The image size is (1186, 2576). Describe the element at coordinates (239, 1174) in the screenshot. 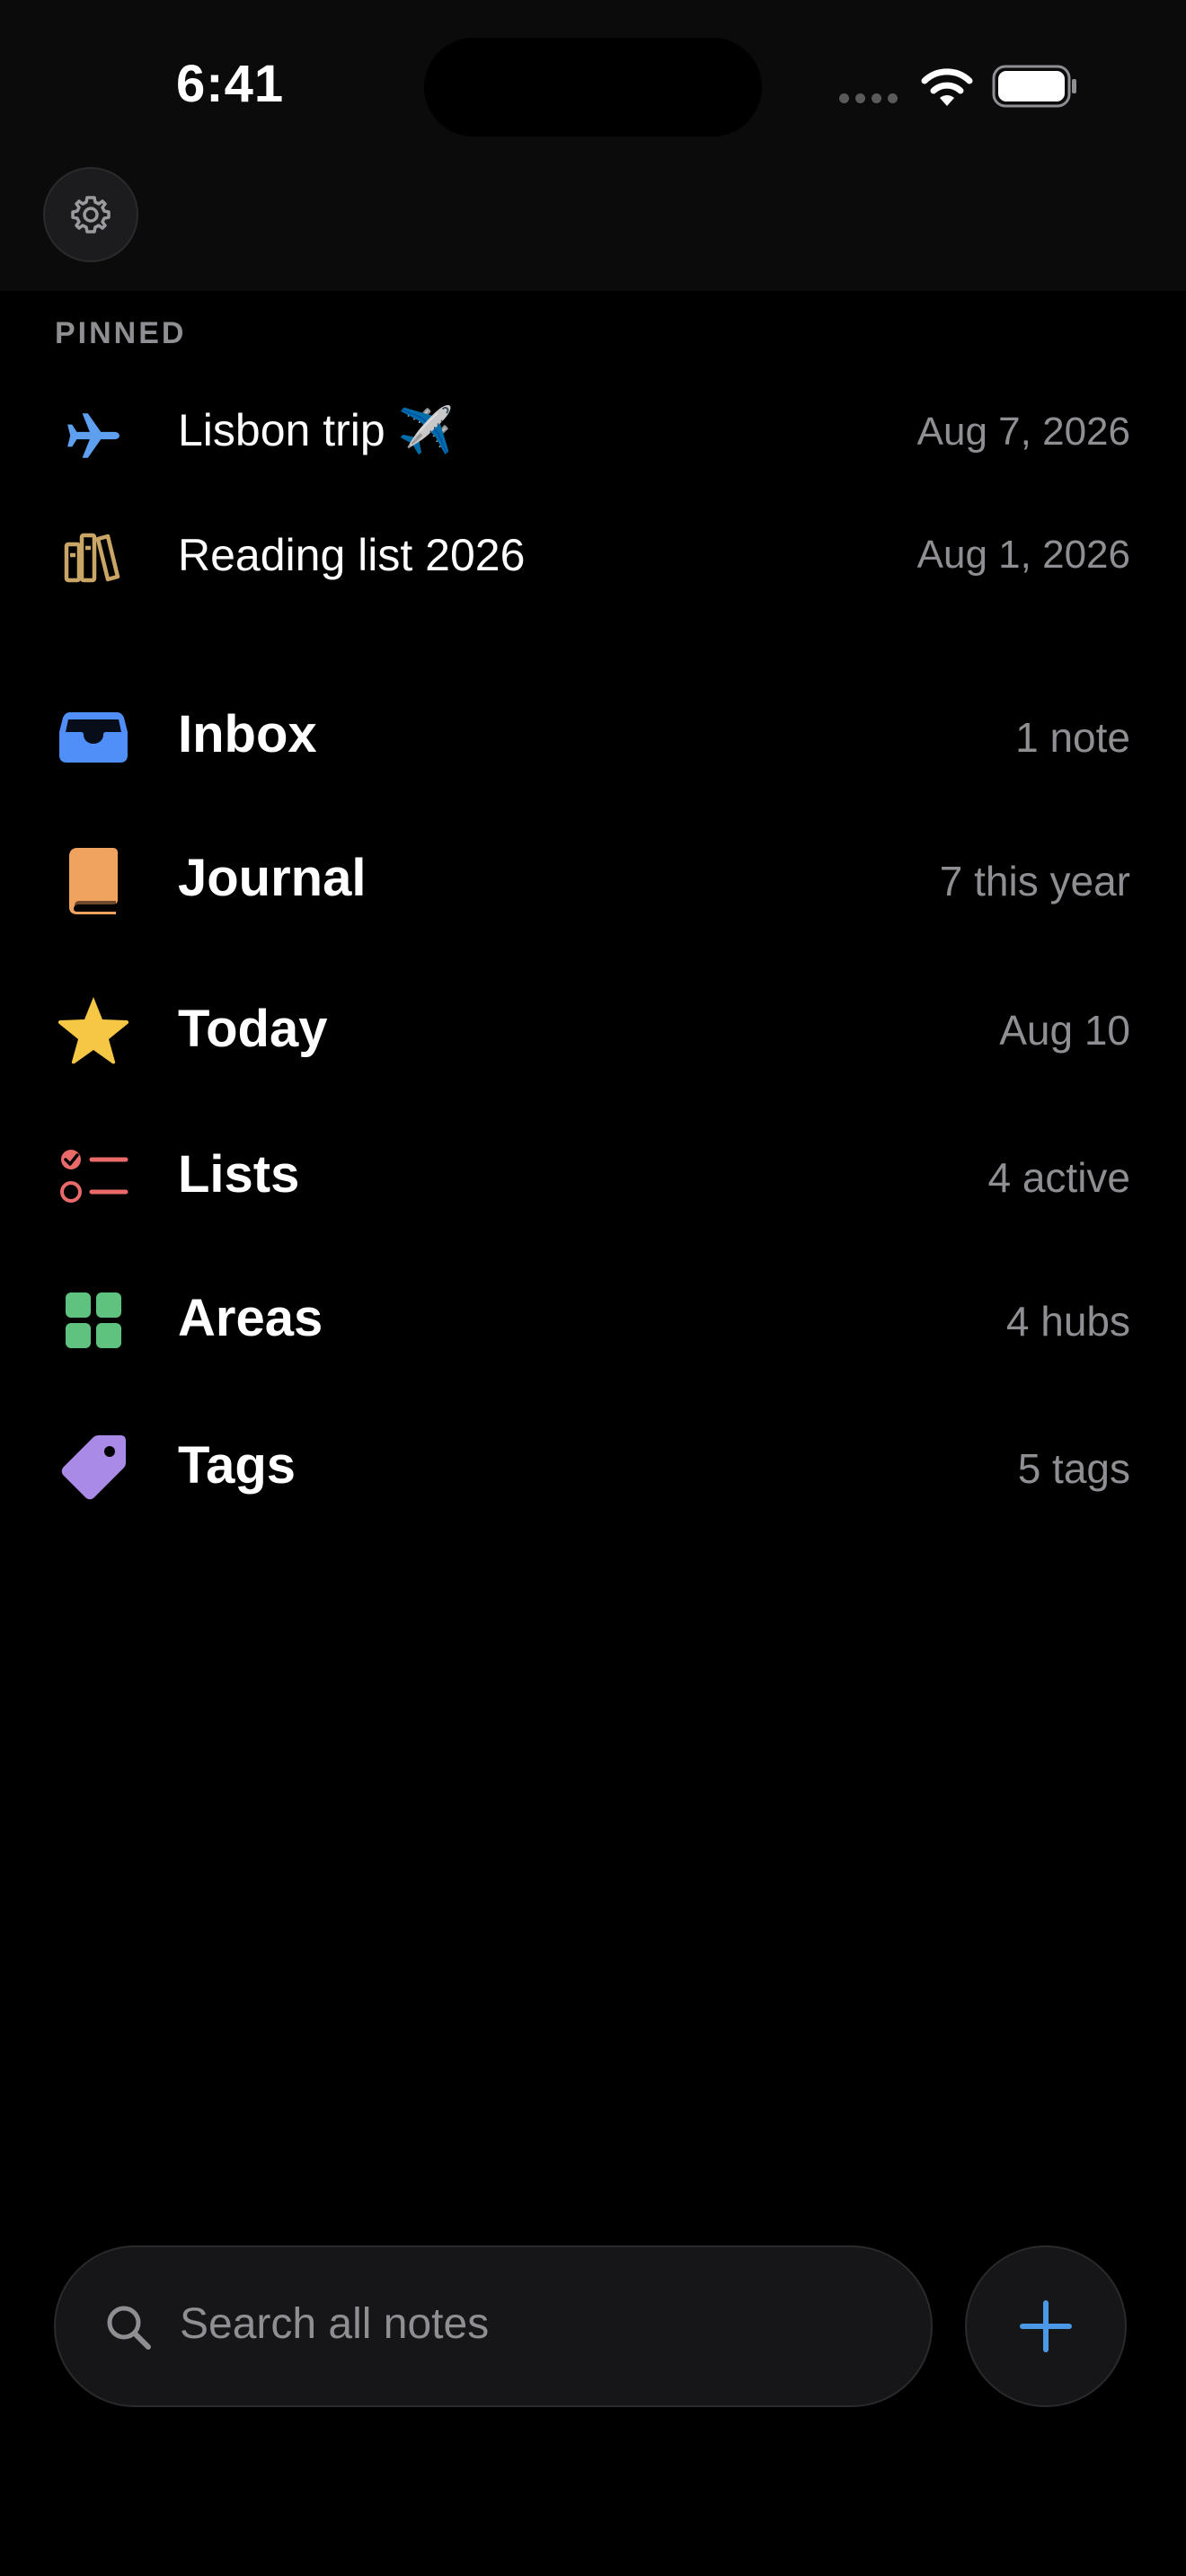

I see `nav-item-label: Lists` at that location.